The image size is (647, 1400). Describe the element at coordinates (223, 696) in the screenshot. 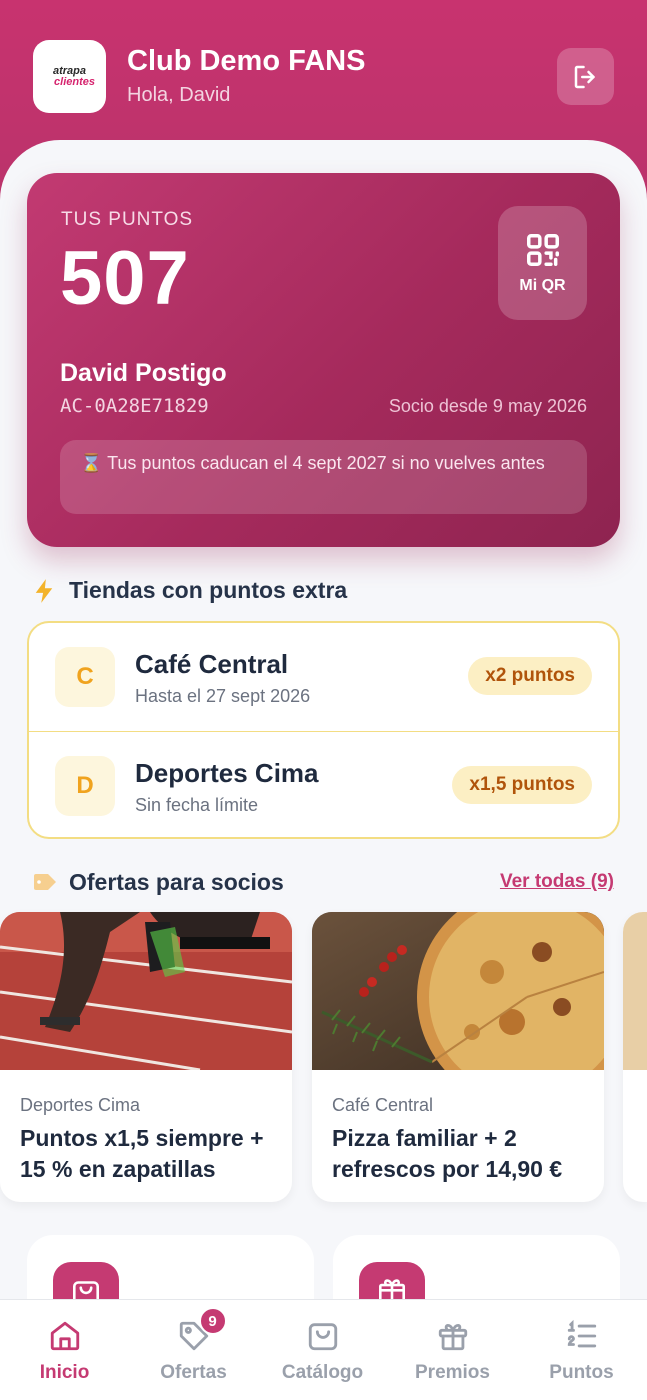

I see `store-validity: Hasta el 27 sept 2026` at that location.